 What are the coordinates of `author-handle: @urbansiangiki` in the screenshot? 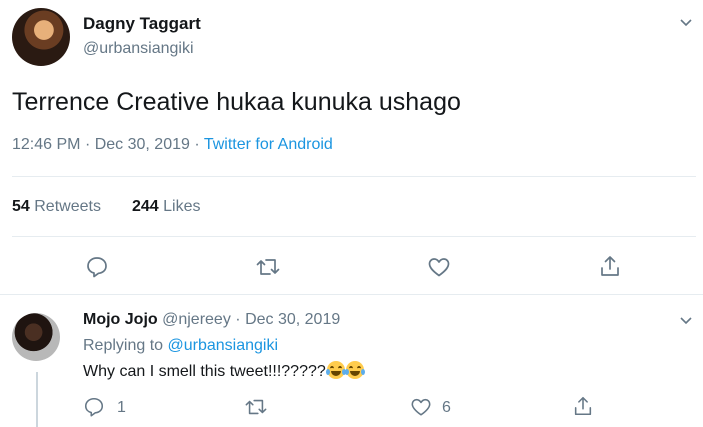 It's located at (138, 49).